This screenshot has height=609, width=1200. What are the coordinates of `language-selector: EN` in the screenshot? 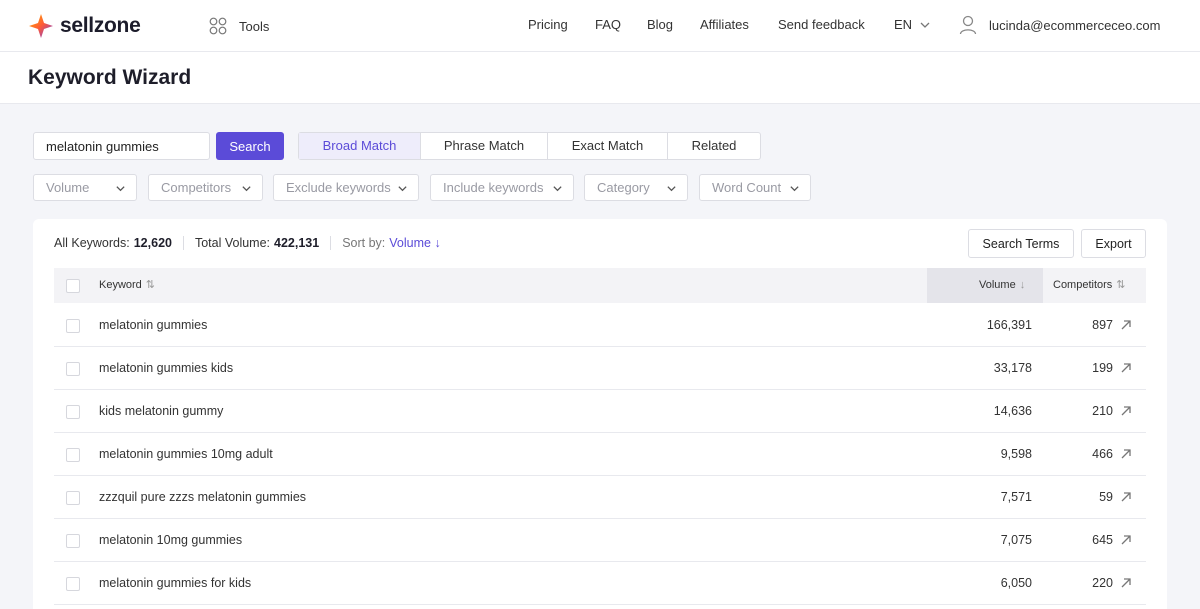 It's located at (912, 24).